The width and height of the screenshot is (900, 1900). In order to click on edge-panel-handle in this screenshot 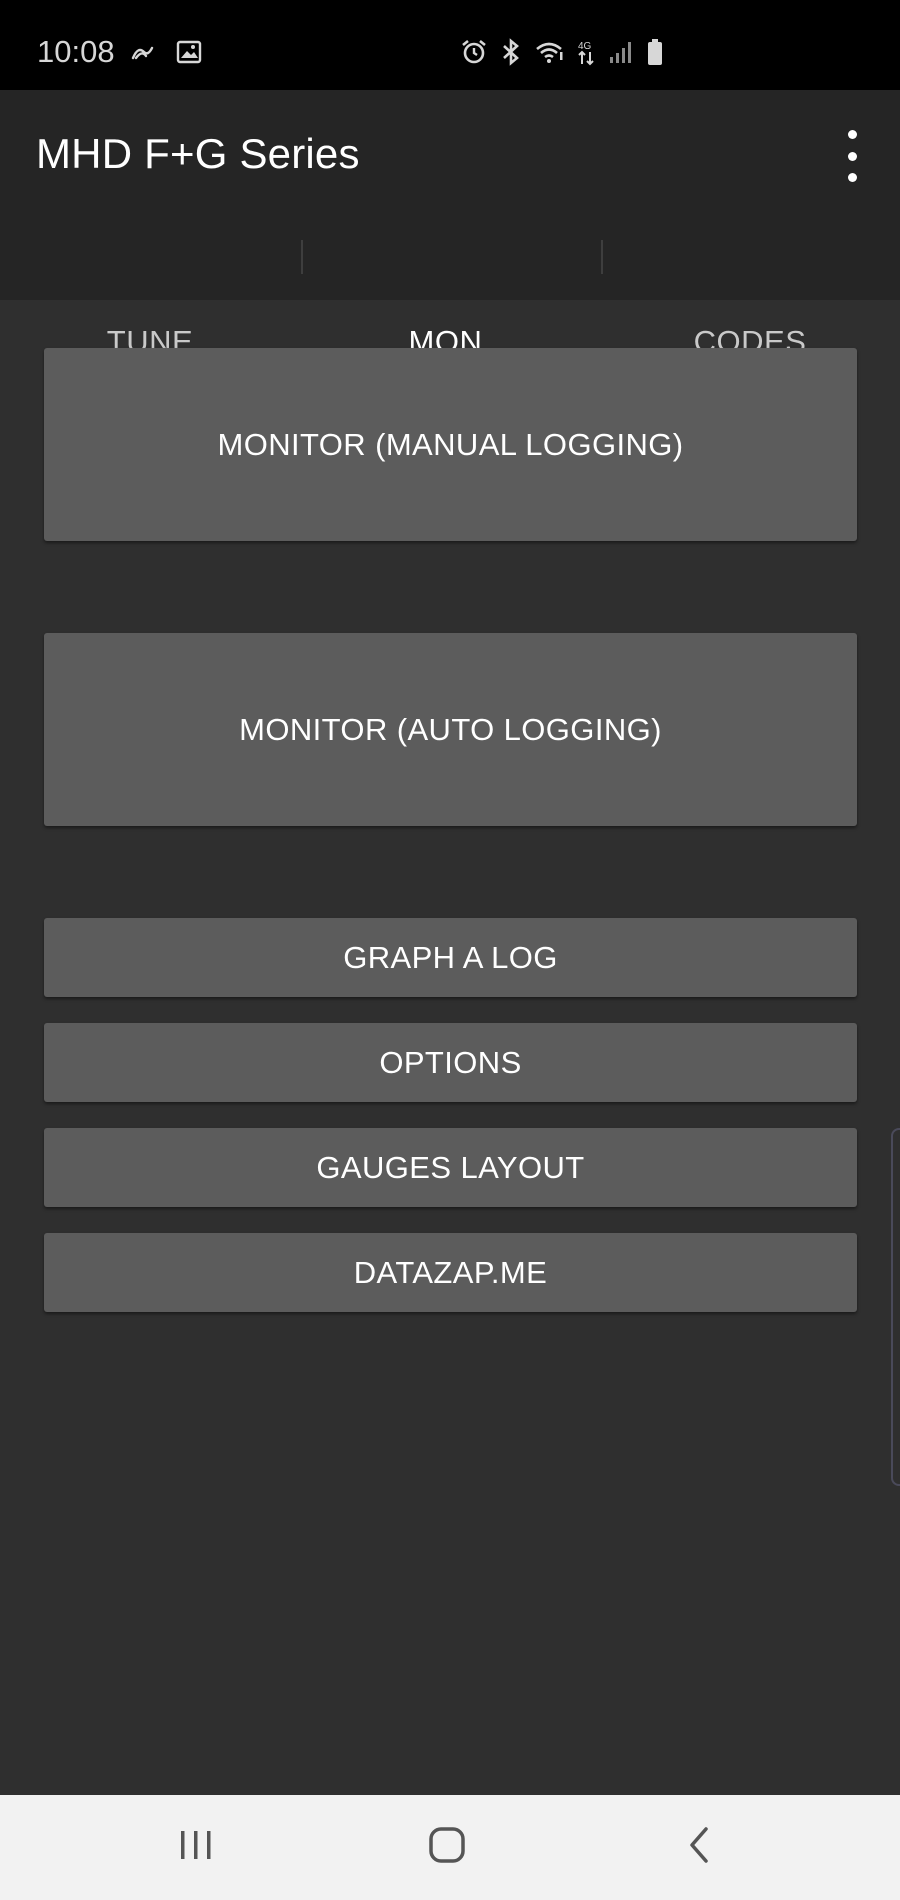, I will do `click(895, 1307)`.